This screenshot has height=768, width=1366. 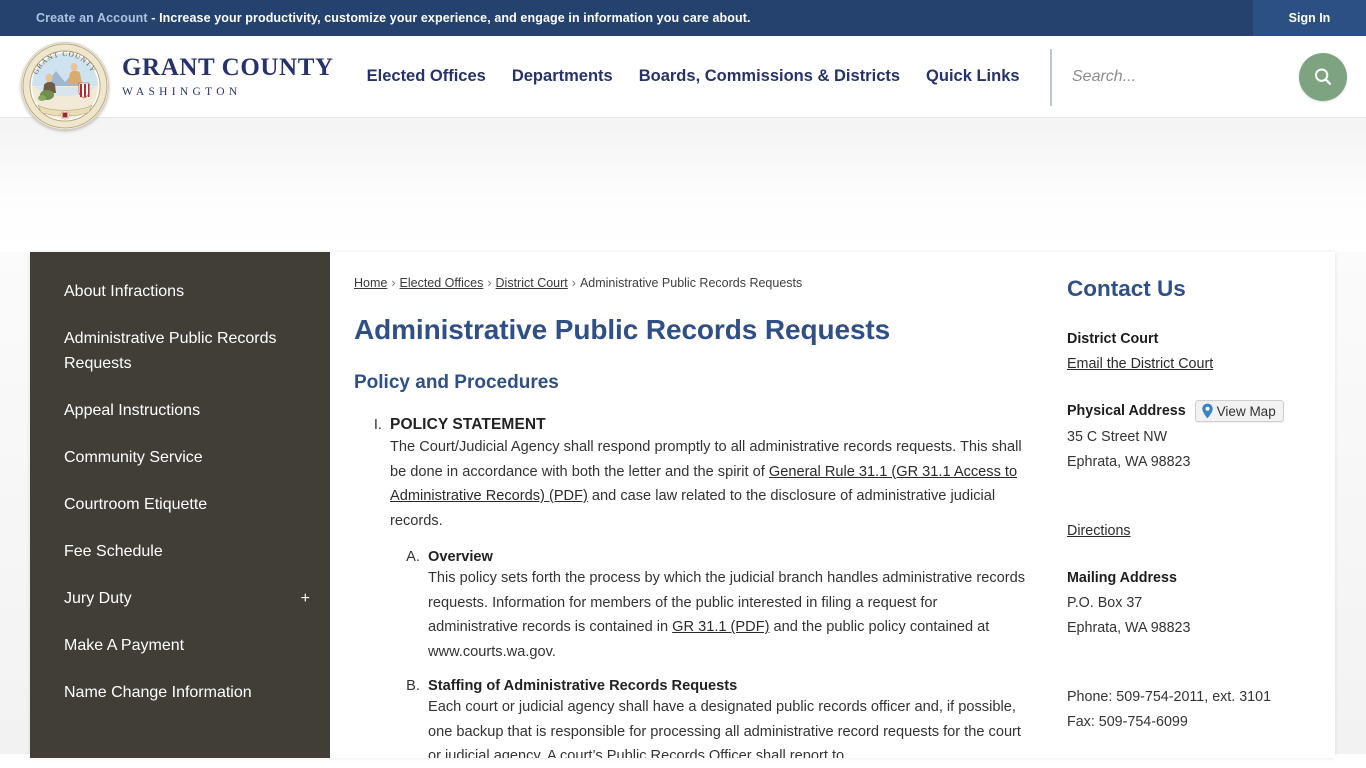 I want to click on search-input, so click(x=1172, y=77).